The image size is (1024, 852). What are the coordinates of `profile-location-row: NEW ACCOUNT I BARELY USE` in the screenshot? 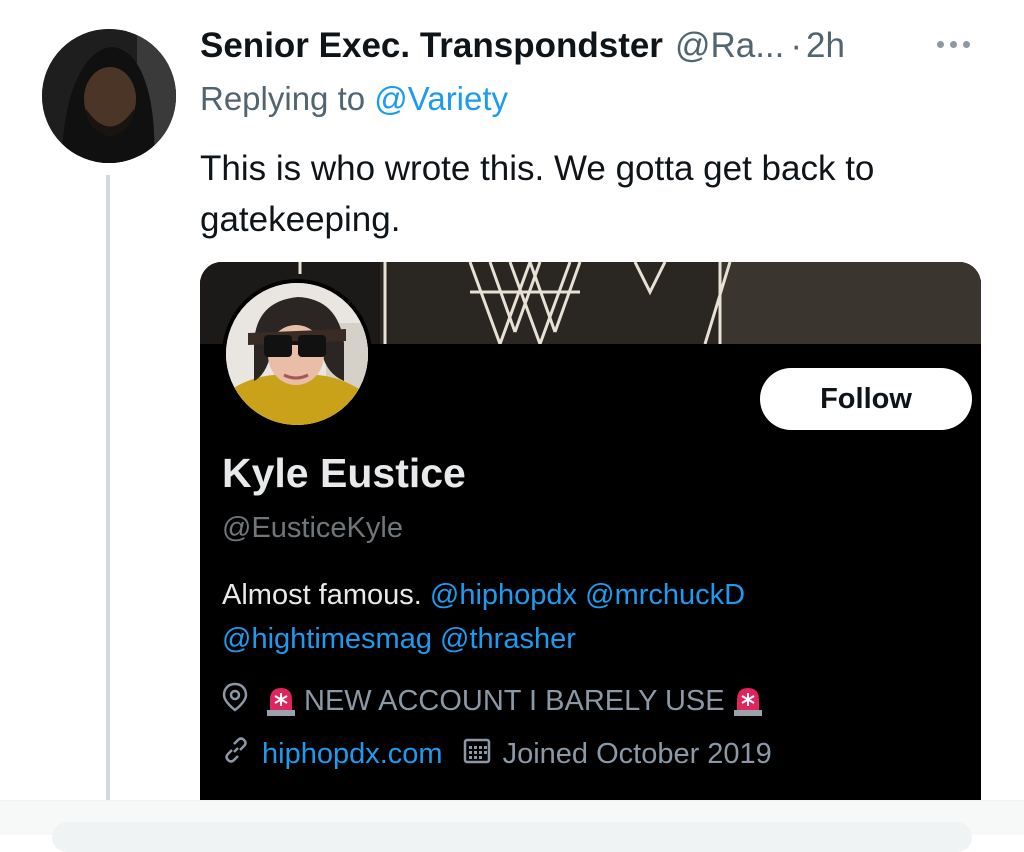 It's located at (494, 701).